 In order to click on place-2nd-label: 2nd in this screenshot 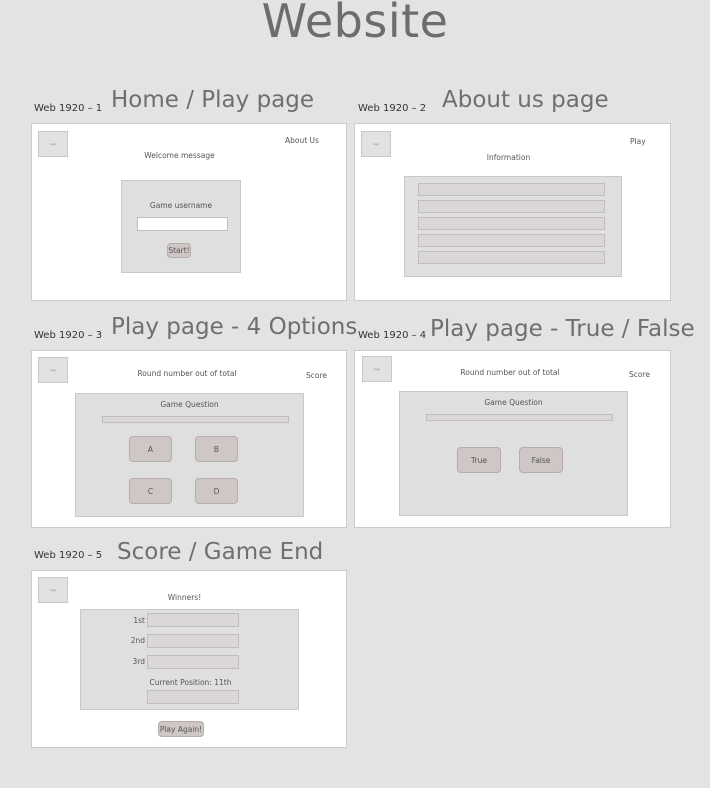, I will do `click(137, 640)`.